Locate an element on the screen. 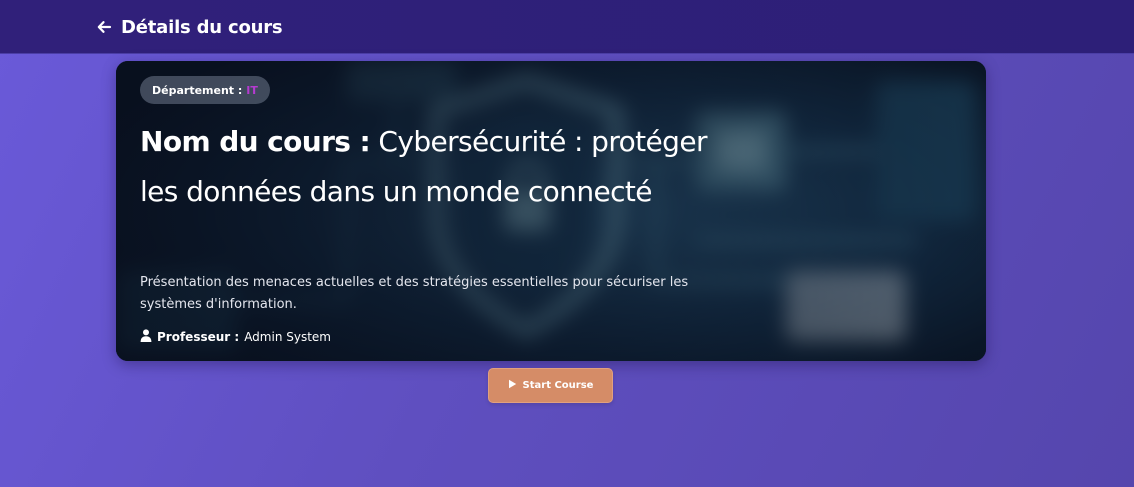 The height and width of the screenshot is (487, 1134). start-course-button: Start Course is located at coordinates (550, 385).